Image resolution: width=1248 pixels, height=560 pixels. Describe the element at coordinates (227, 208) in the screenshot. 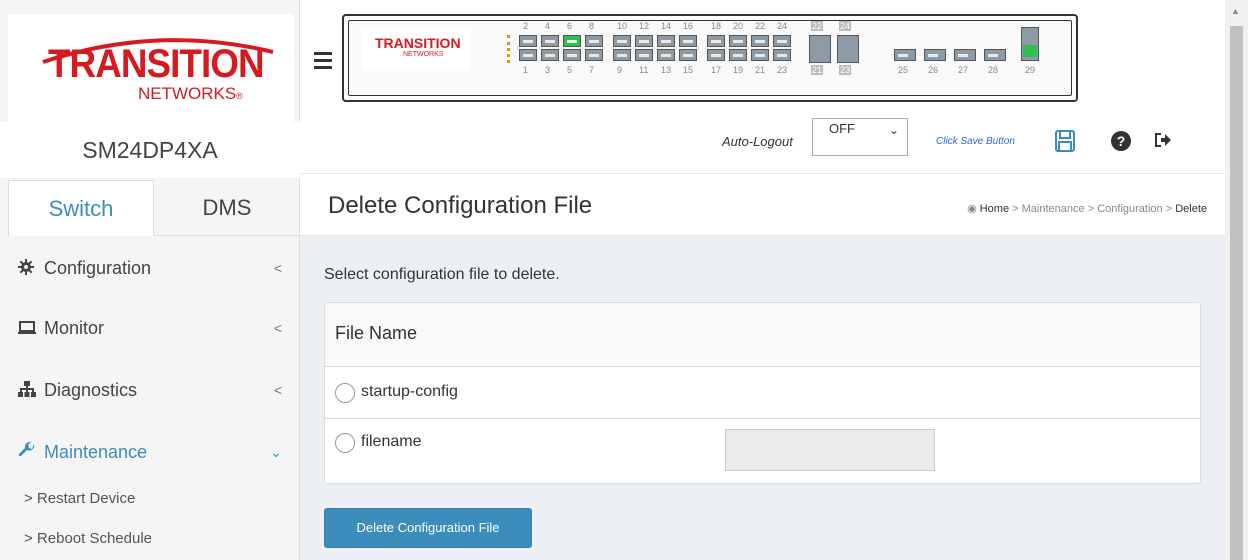

I see `tab-dms: DMS` at that location.